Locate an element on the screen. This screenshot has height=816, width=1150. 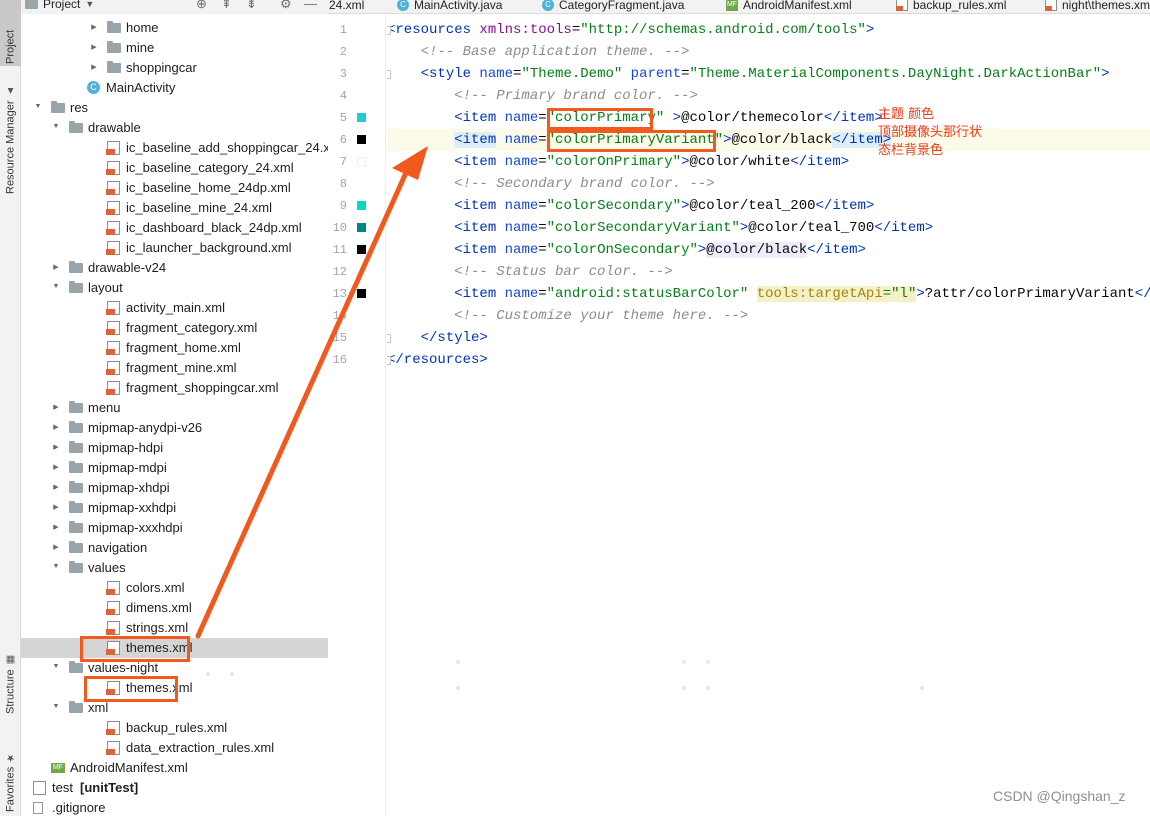
tree-file-row: fragment_shoppingcar.xml is located at coordinates (174, 388).